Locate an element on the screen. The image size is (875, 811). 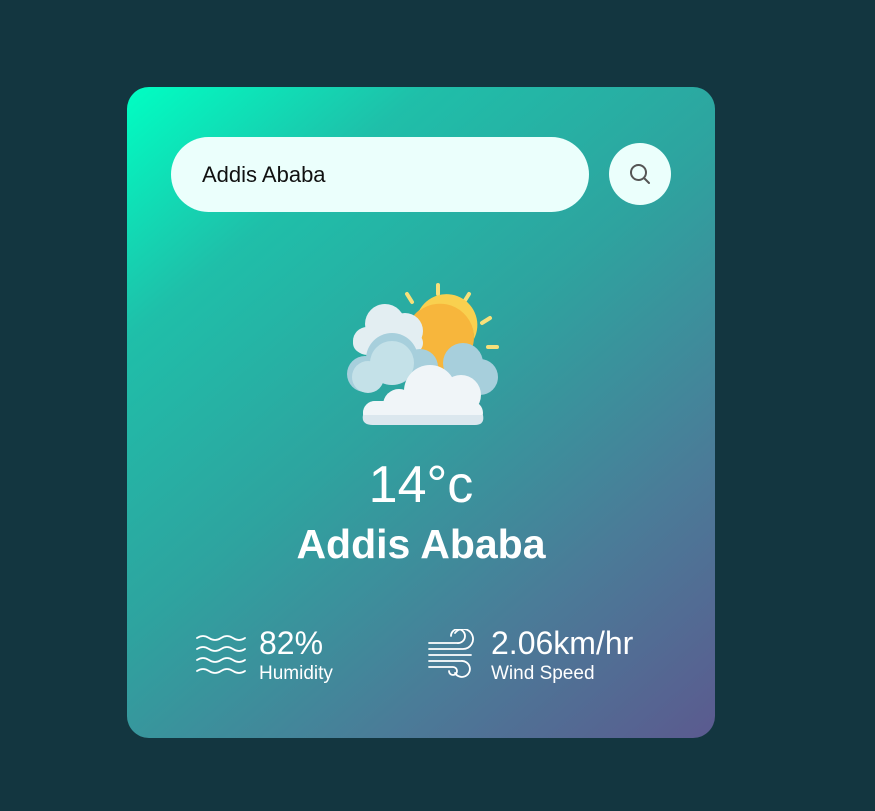
humidity-section: 82% Humidity is located at coordinates (264, 655).